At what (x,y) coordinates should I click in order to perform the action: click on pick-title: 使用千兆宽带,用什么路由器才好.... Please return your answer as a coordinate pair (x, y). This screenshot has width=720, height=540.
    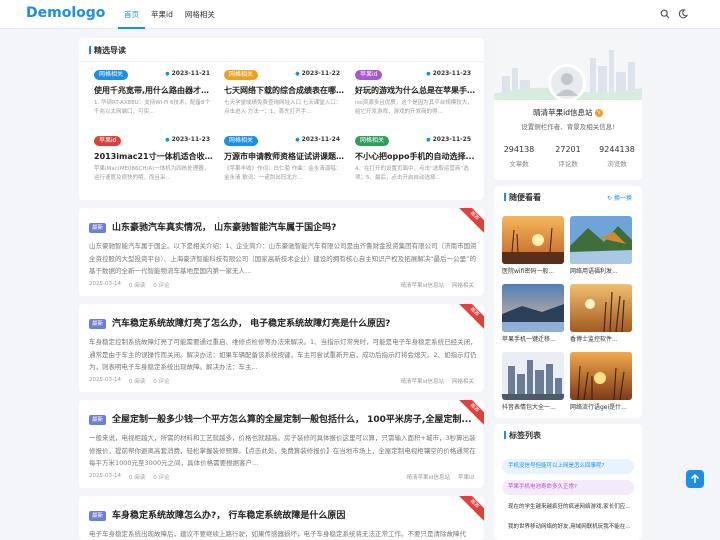
    Looking at the image, I should click on (154, 90).